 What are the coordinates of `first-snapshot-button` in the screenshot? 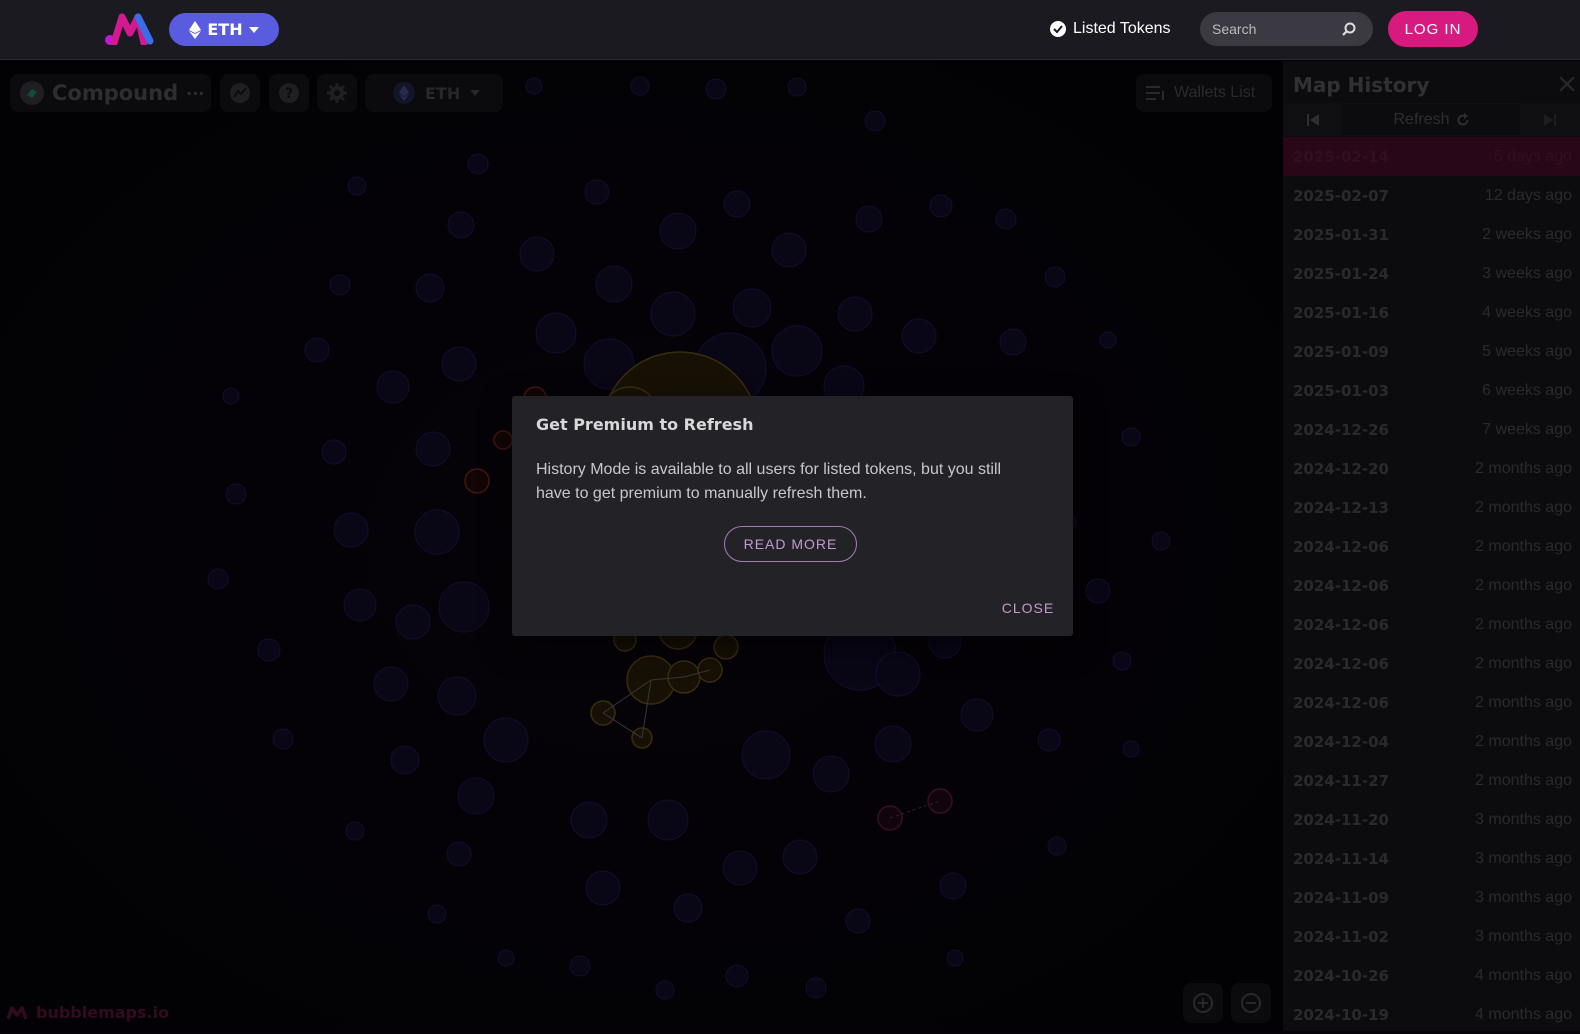 It's located at (1313, 119).